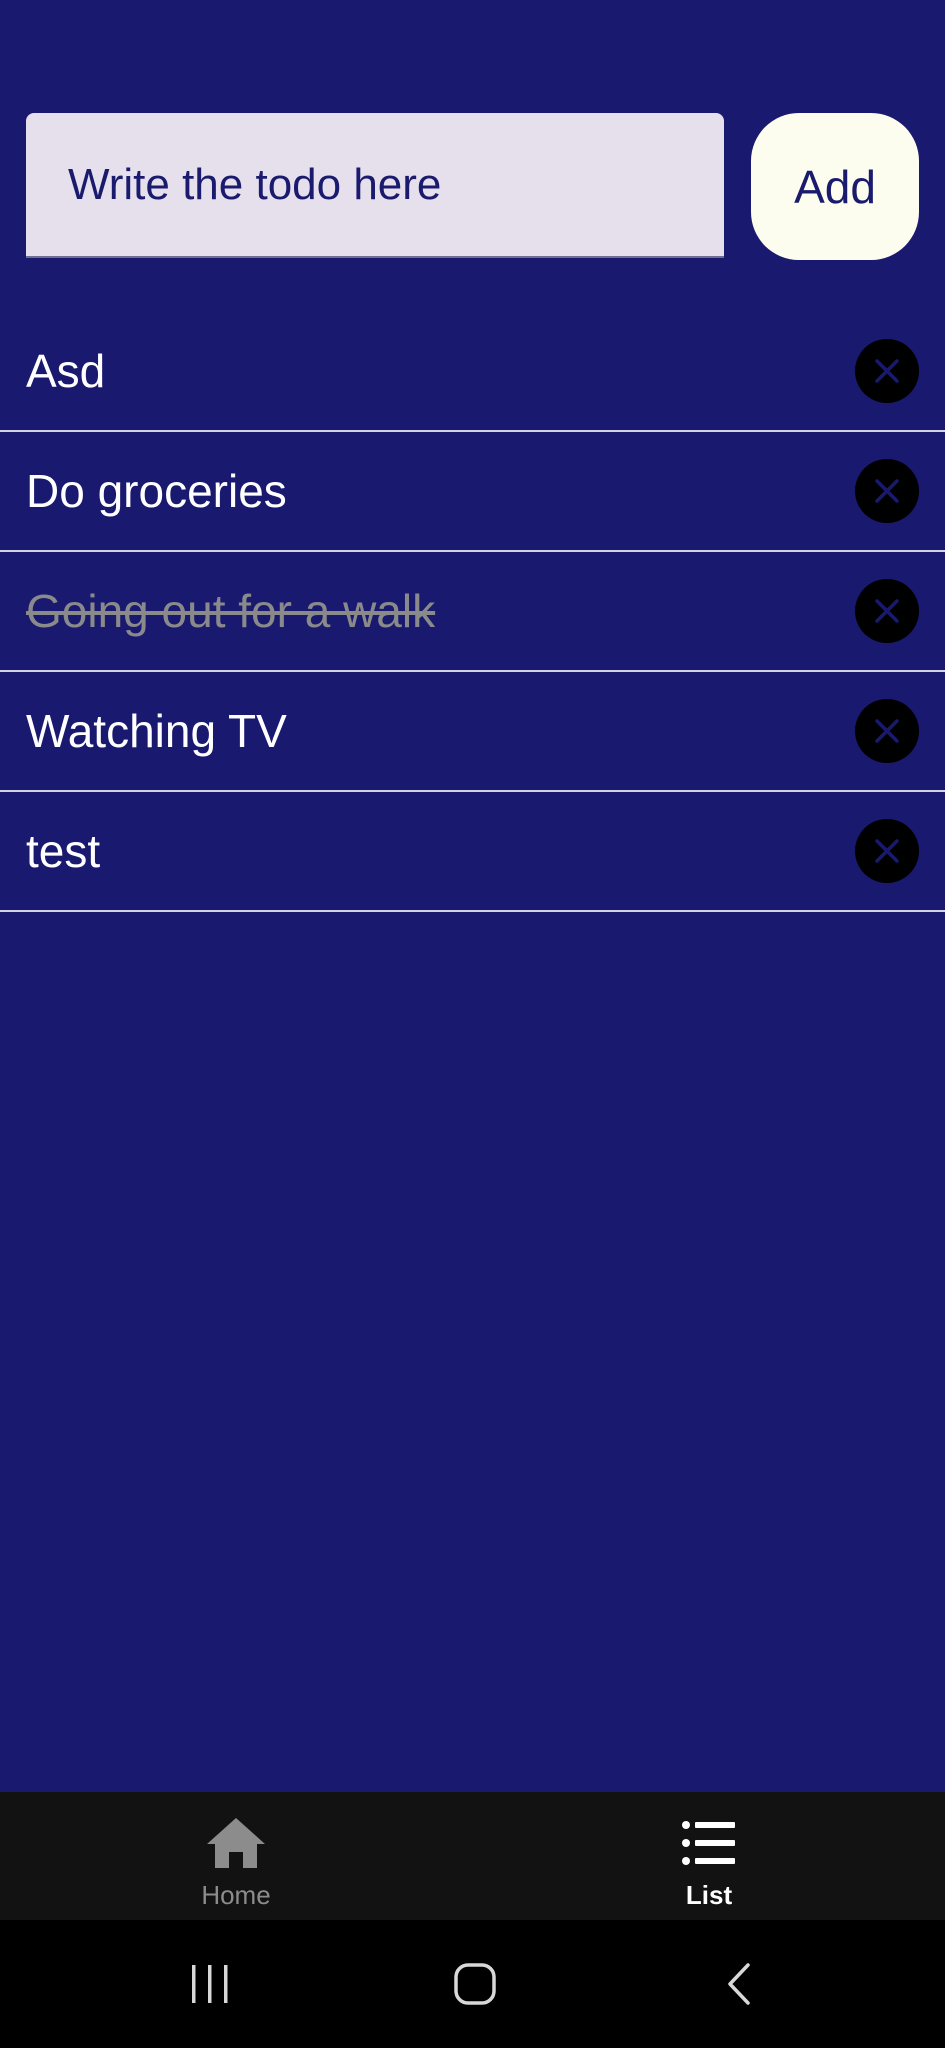 Image resolution: width=945 pixels, height=2048 pixels. What do you see at coordinates (709, 1895) in the screenshot?
I see `tab-list-label: List` at bounding box center [709, 1895].